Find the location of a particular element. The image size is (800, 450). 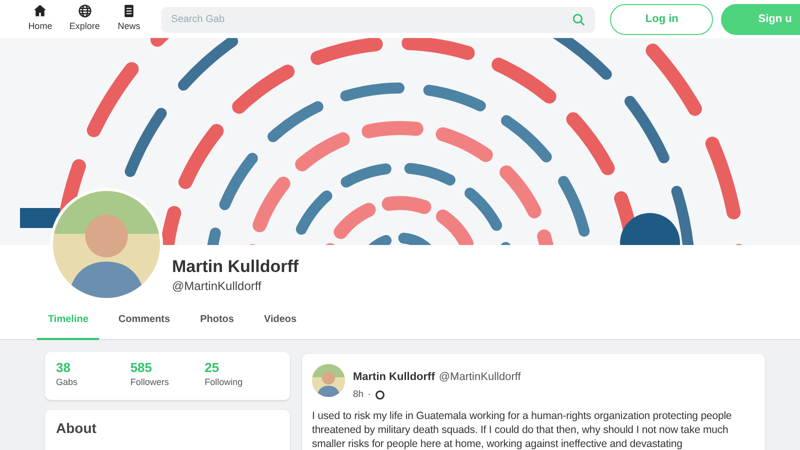

profile-handle: @MartinKulldorff is located at coordinates (217, 286).